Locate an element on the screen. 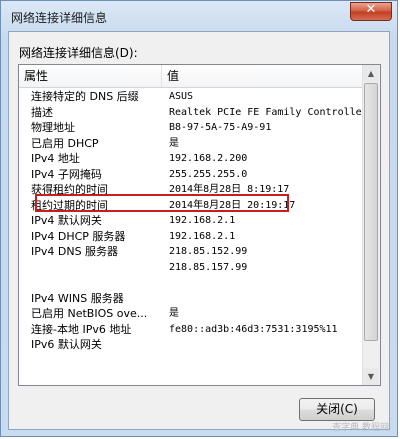 This screenshot has height=439, width=400. row-value: 218.85.157.99 is located at coordinates (208, 267).